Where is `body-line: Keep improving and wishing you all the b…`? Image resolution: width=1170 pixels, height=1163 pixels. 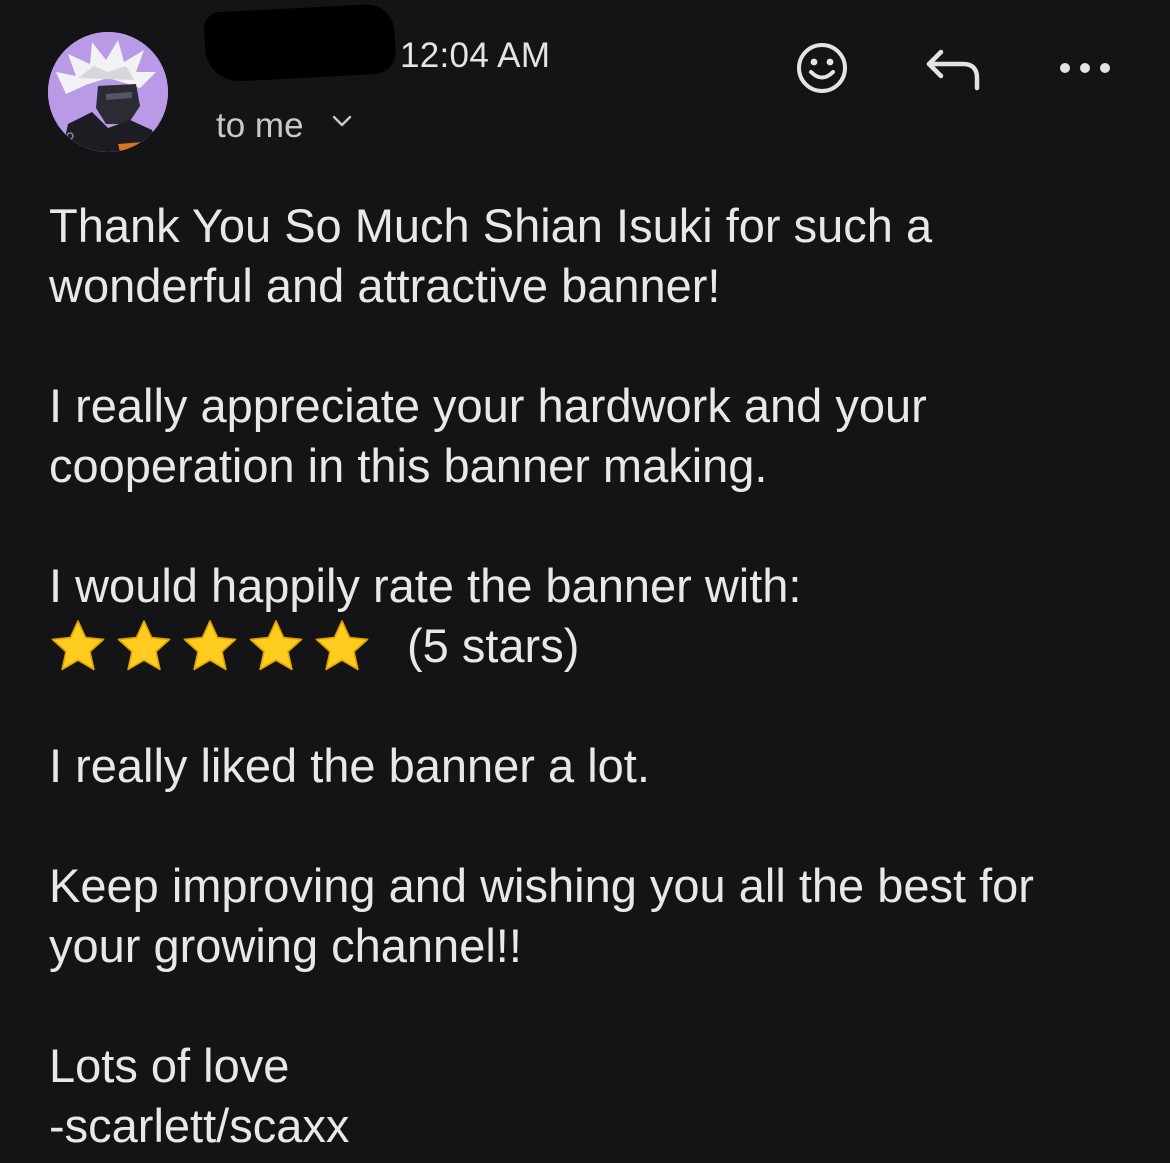 body-line: Keep improving and wishing you all the b… is located at coordinates (541, 885).